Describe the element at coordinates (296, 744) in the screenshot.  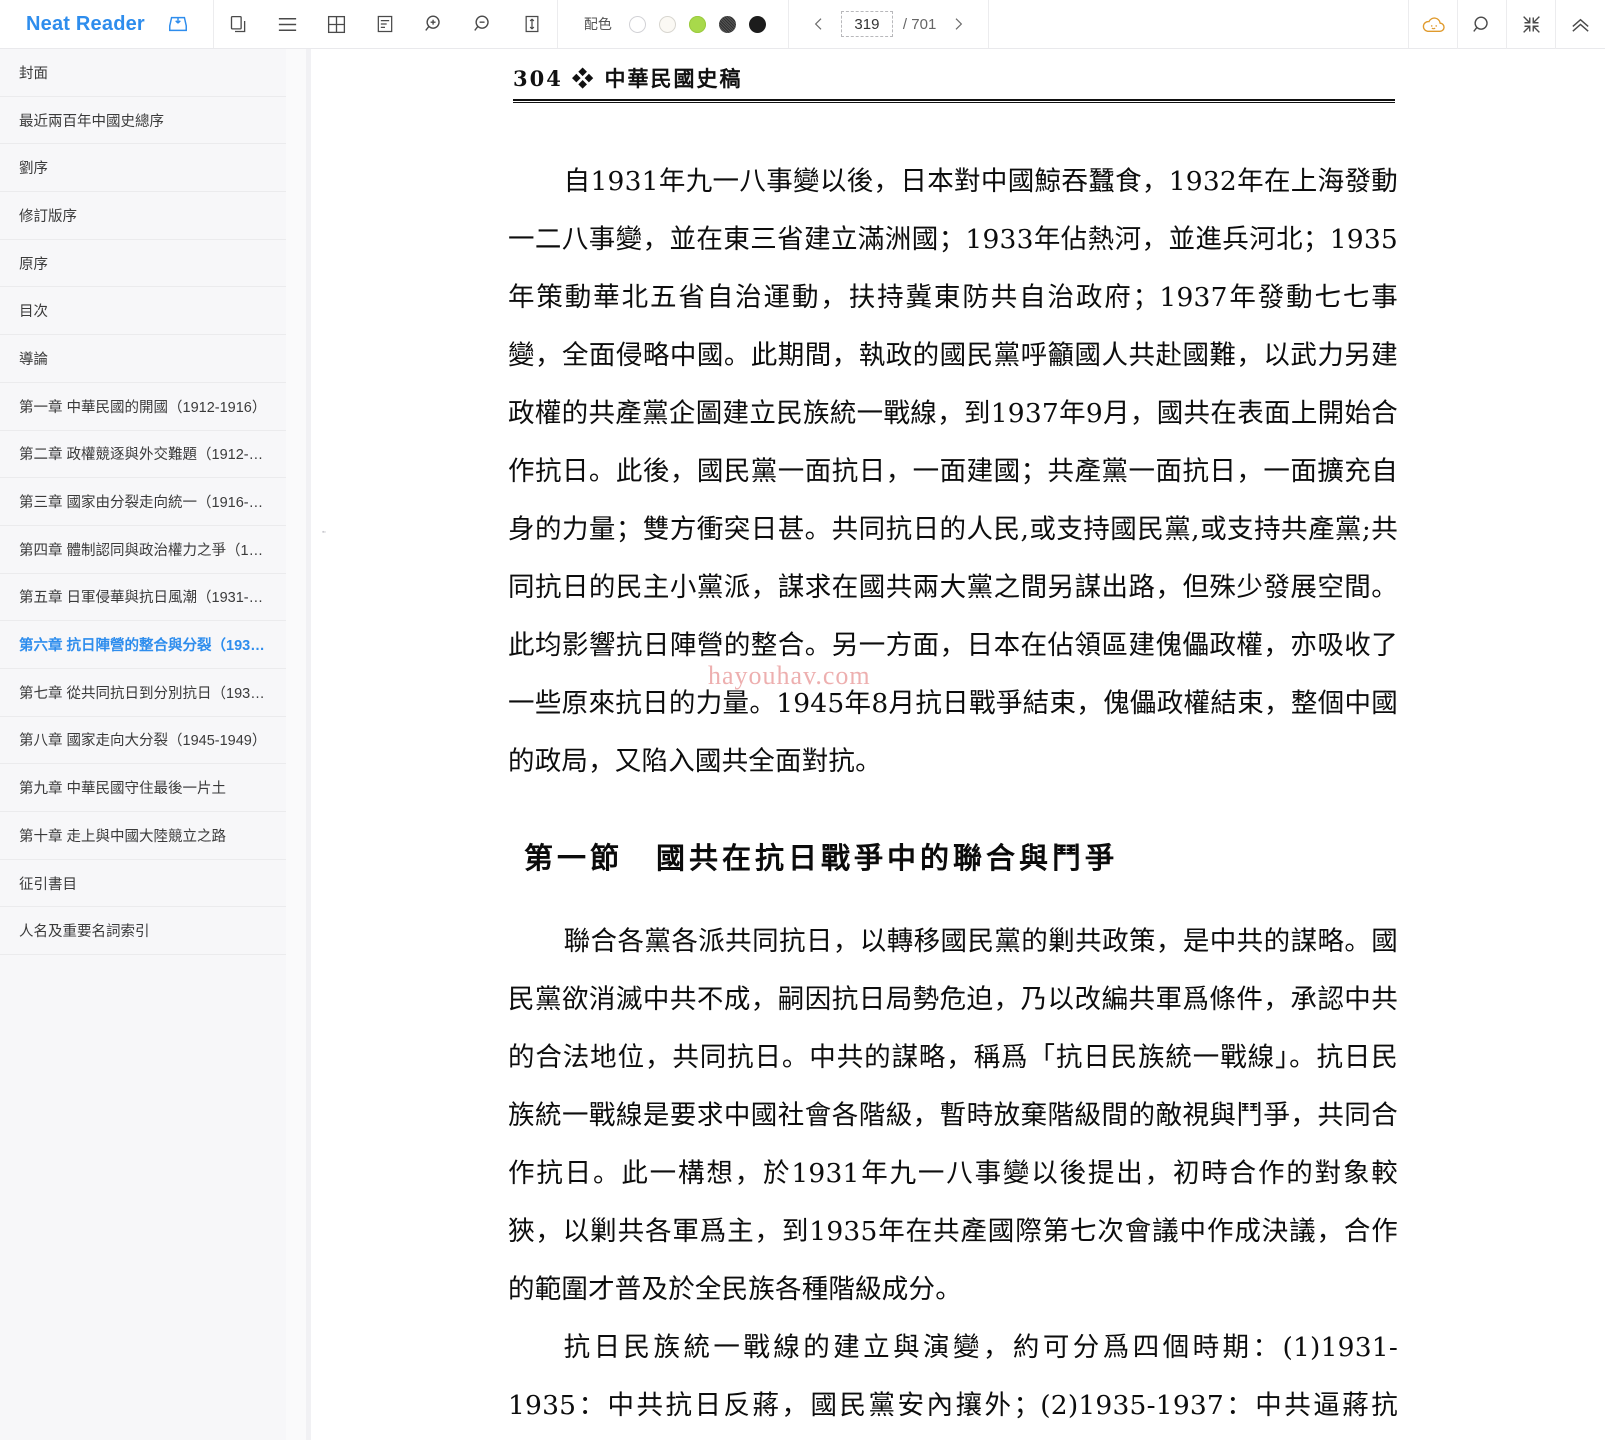
I see `divider-edge` at that location.